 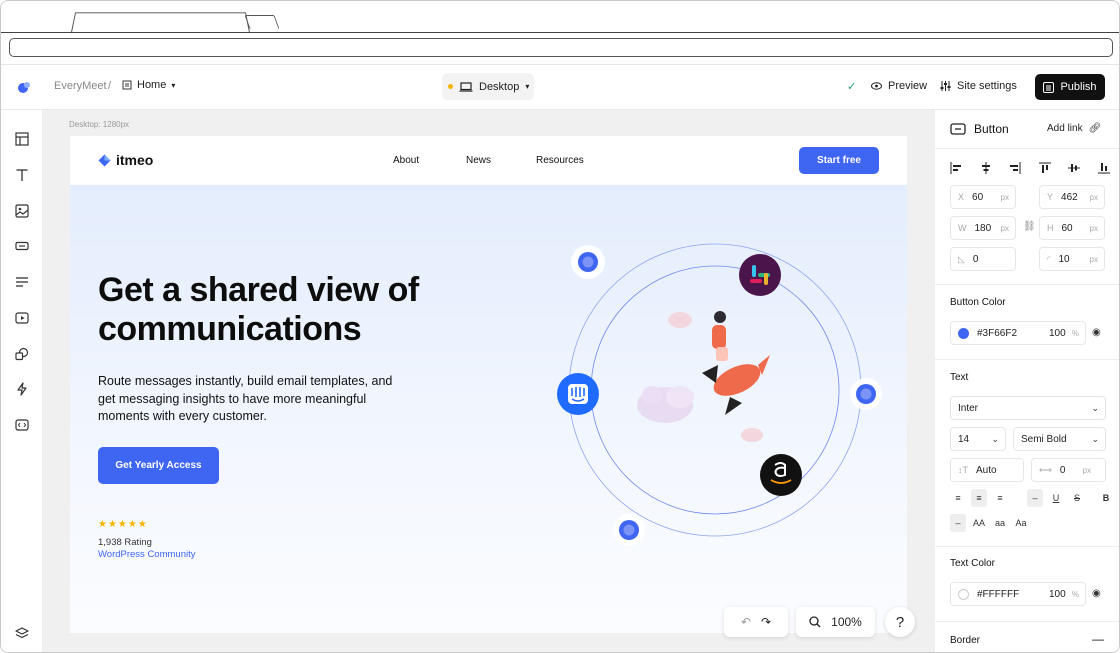 I want to click on text-align-left-icon: ≡, so click(x=958, y=498).